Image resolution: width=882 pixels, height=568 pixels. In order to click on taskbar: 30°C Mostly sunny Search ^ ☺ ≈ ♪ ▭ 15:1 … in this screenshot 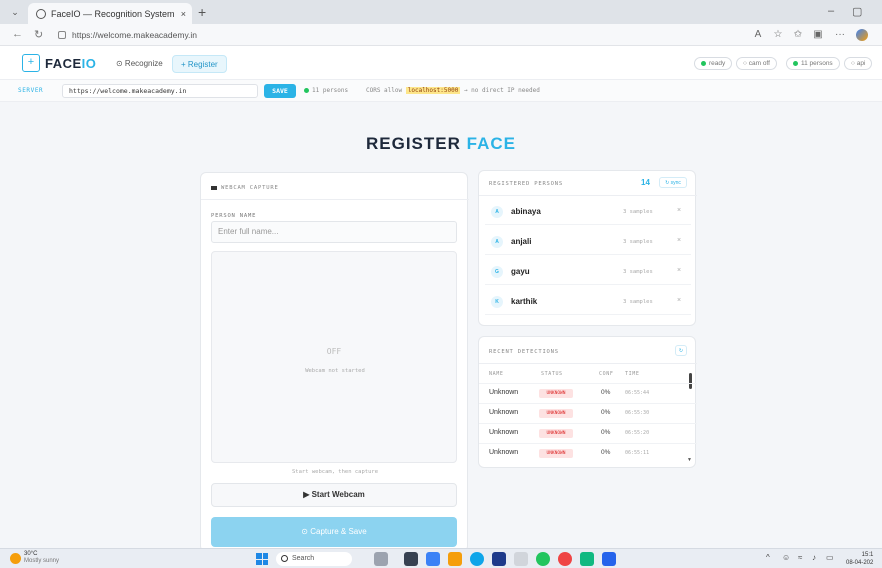, I will do `click(441, 558)`.